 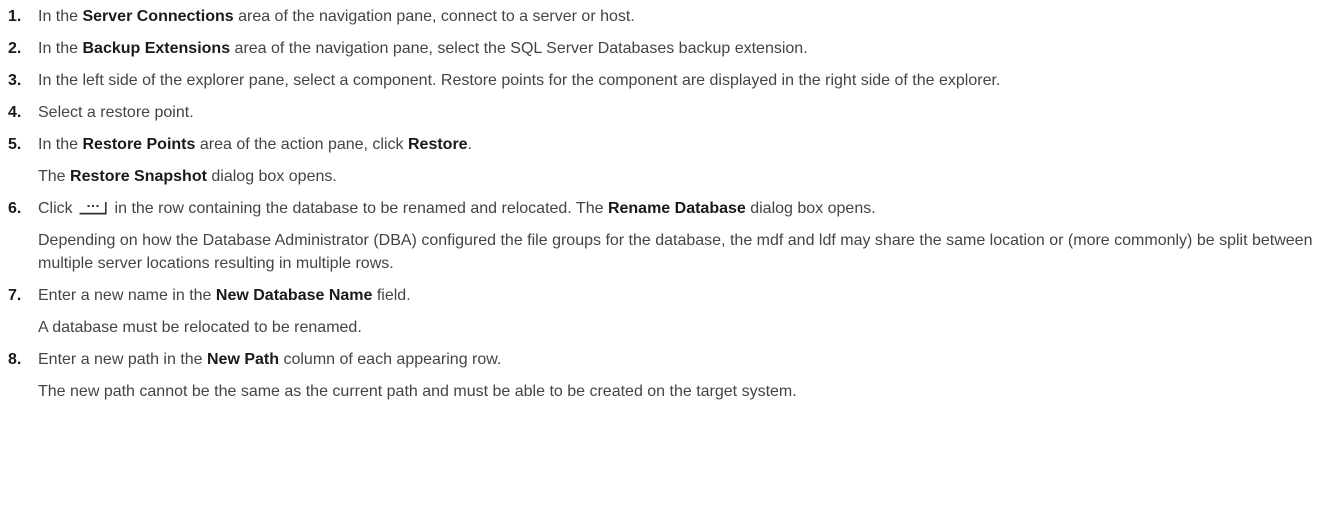 I want to click on step-number: 2., so click(x=15, y=48).